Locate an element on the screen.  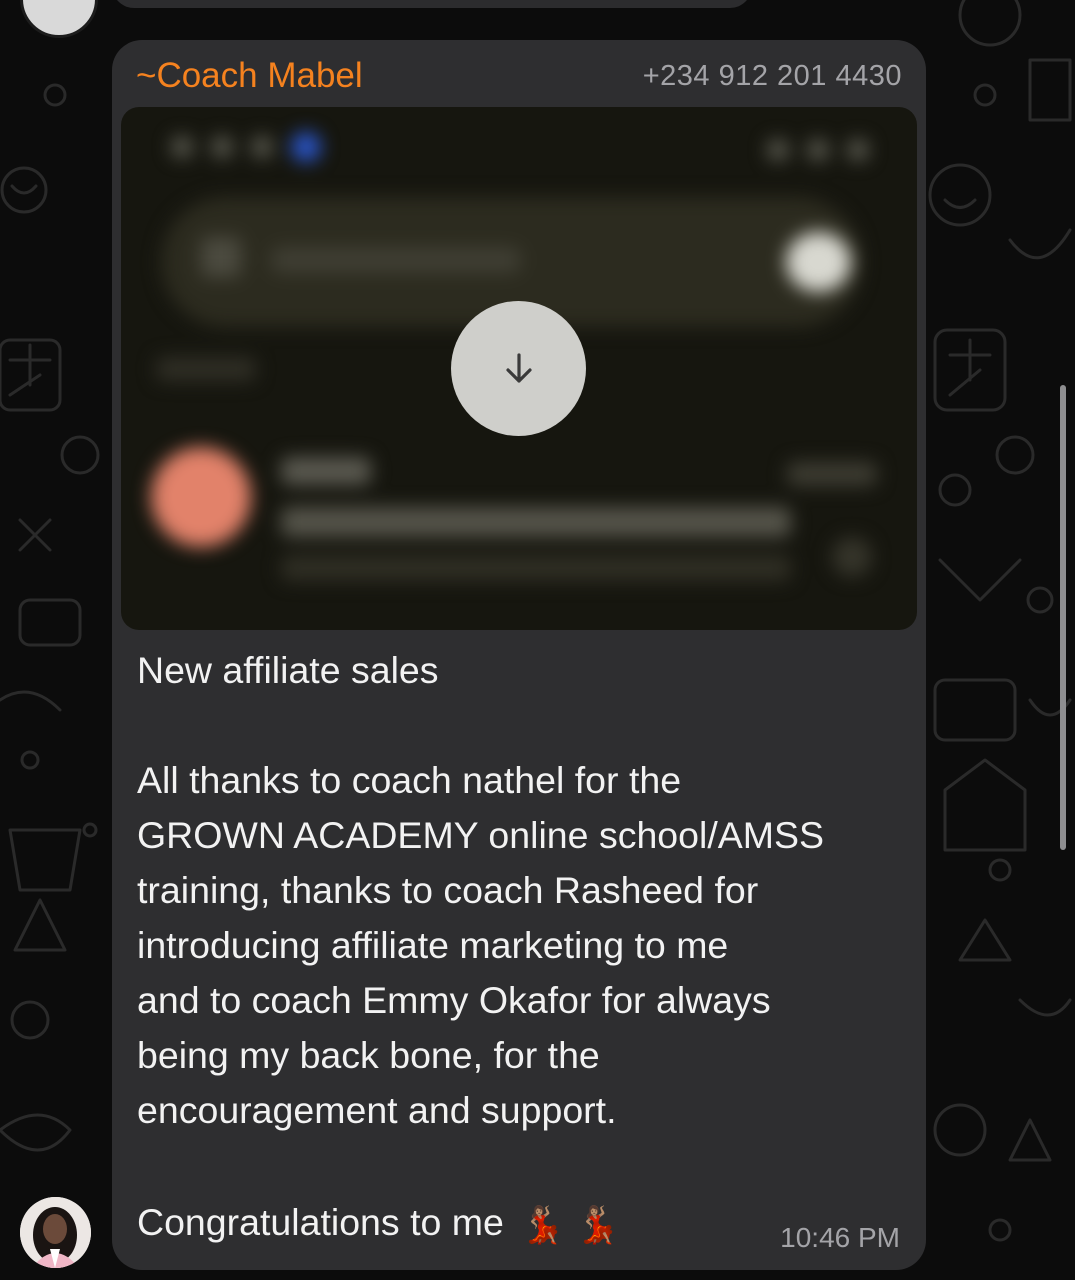
blur-status-bar is located at coordinates (241, 147).